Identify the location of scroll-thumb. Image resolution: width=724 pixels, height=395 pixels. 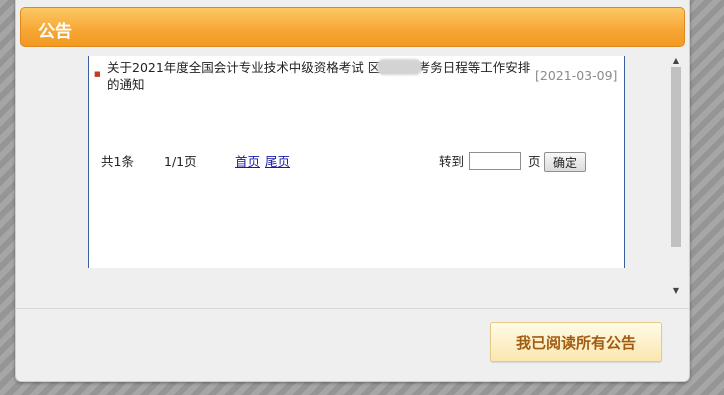
(676, 157).